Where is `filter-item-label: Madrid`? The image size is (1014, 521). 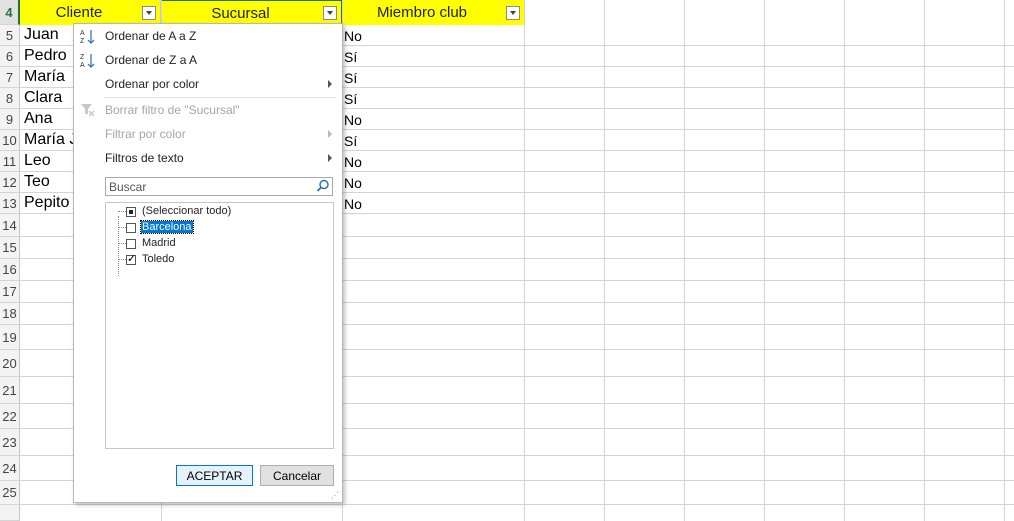
filter-item-label: Madrid is located at coordinates (159, 243).